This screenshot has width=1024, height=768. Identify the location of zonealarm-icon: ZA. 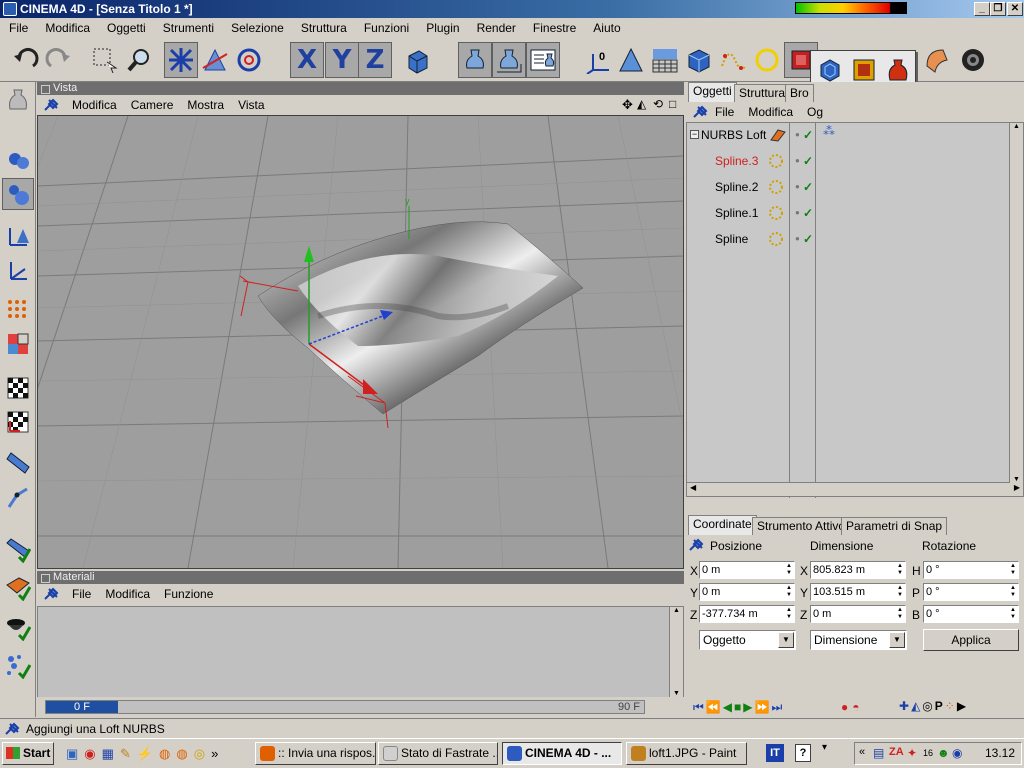
(896, 752).